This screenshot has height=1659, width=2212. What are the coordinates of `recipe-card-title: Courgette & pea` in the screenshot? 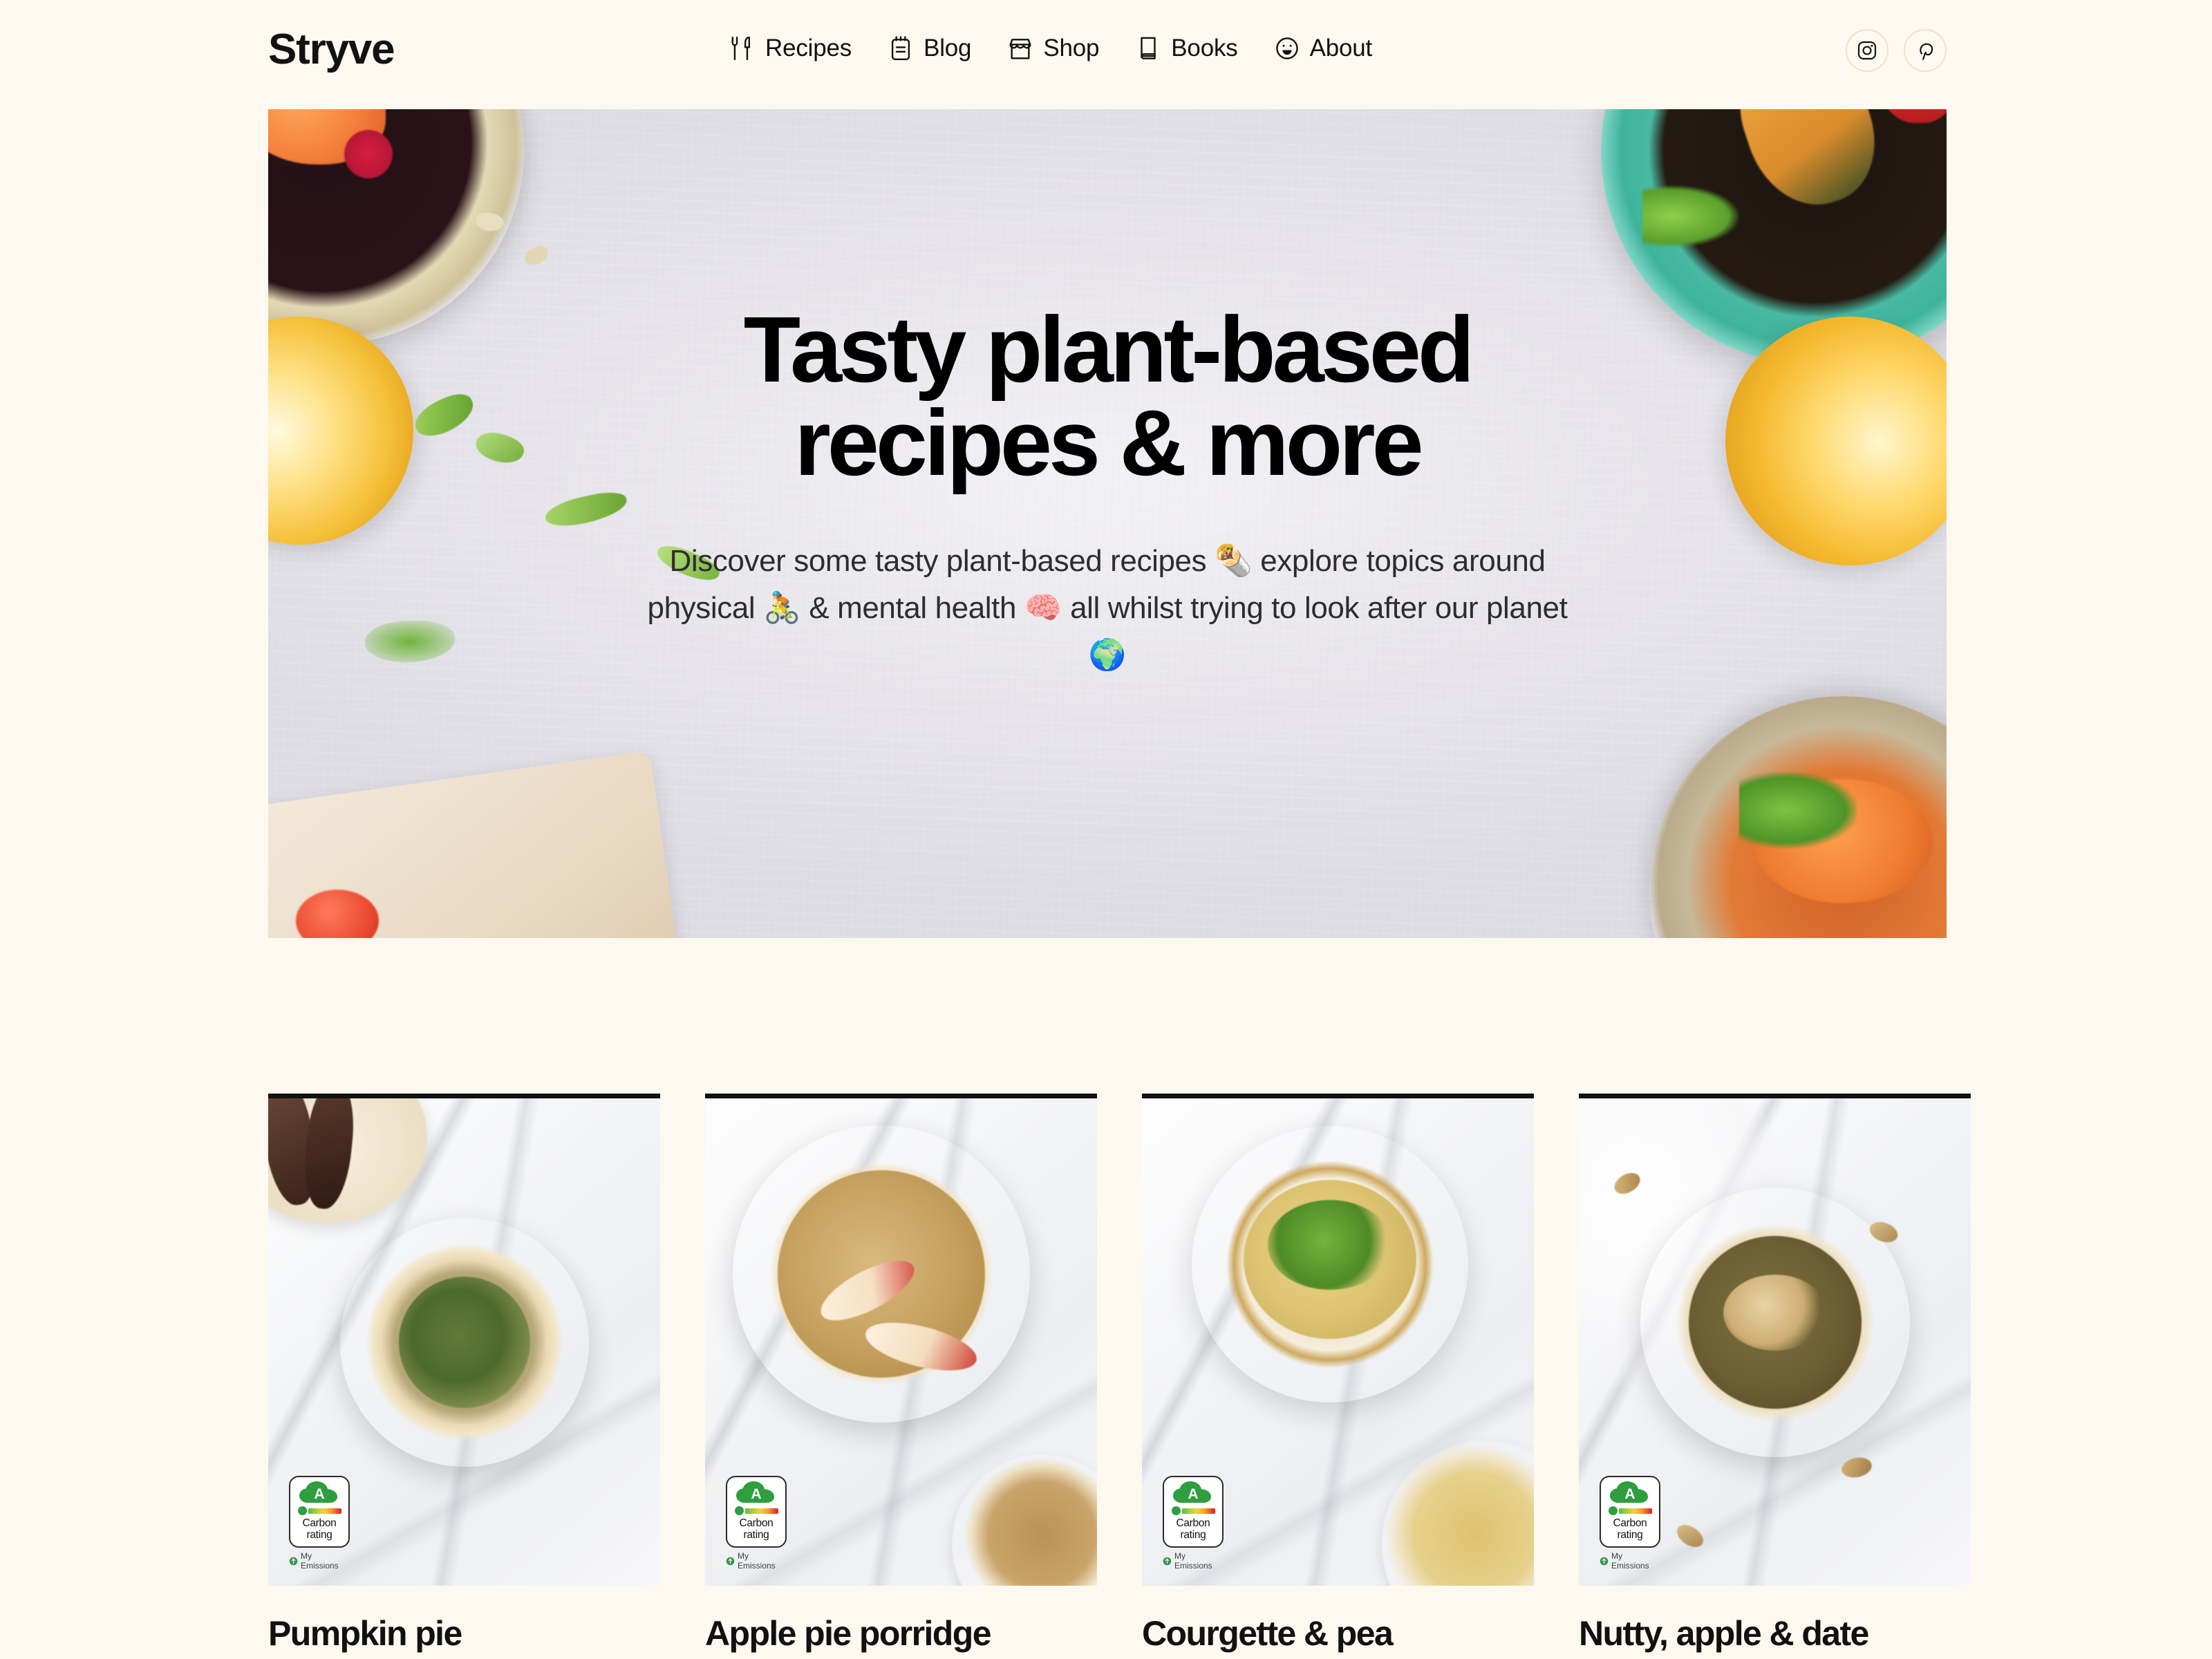 It's located at (1338, 1633).